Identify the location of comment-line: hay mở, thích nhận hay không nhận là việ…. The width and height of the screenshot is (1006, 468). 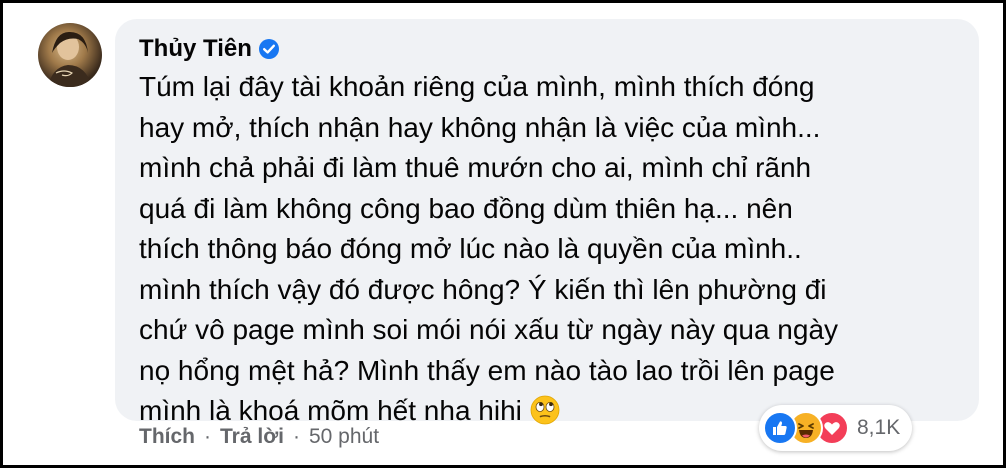
(480, 127).